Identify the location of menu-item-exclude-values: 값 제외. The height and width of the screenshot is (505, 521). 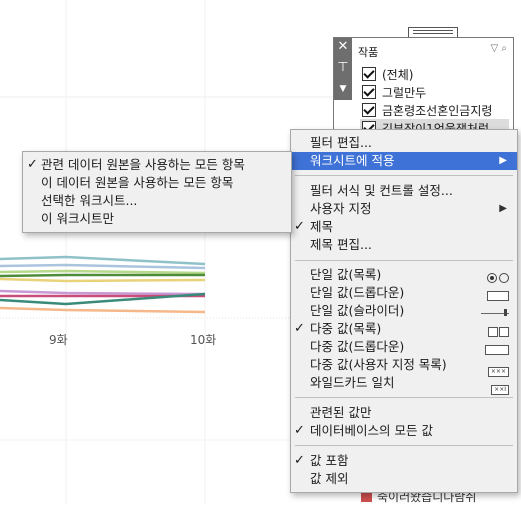
(404, 479).